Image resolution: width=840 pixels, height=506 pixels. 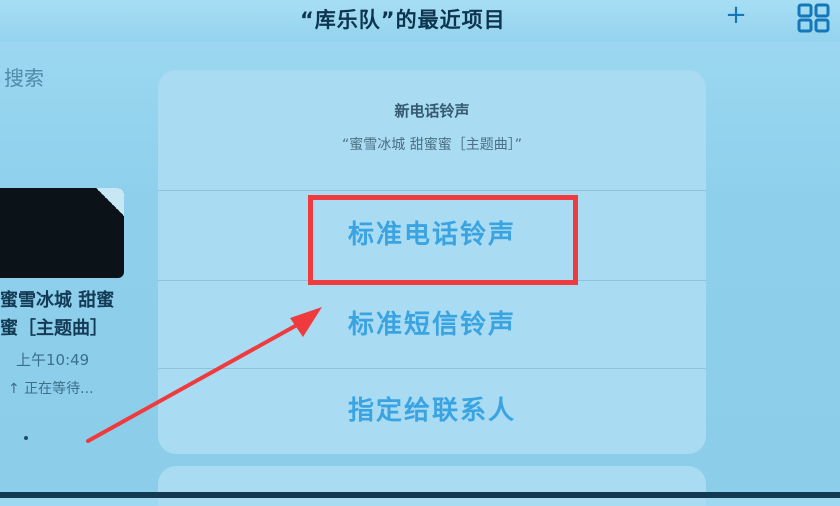 What do you see at coordinates (420, 495) in the screenshot?
I see `bottom-edge` at bounding box center [420, 495].